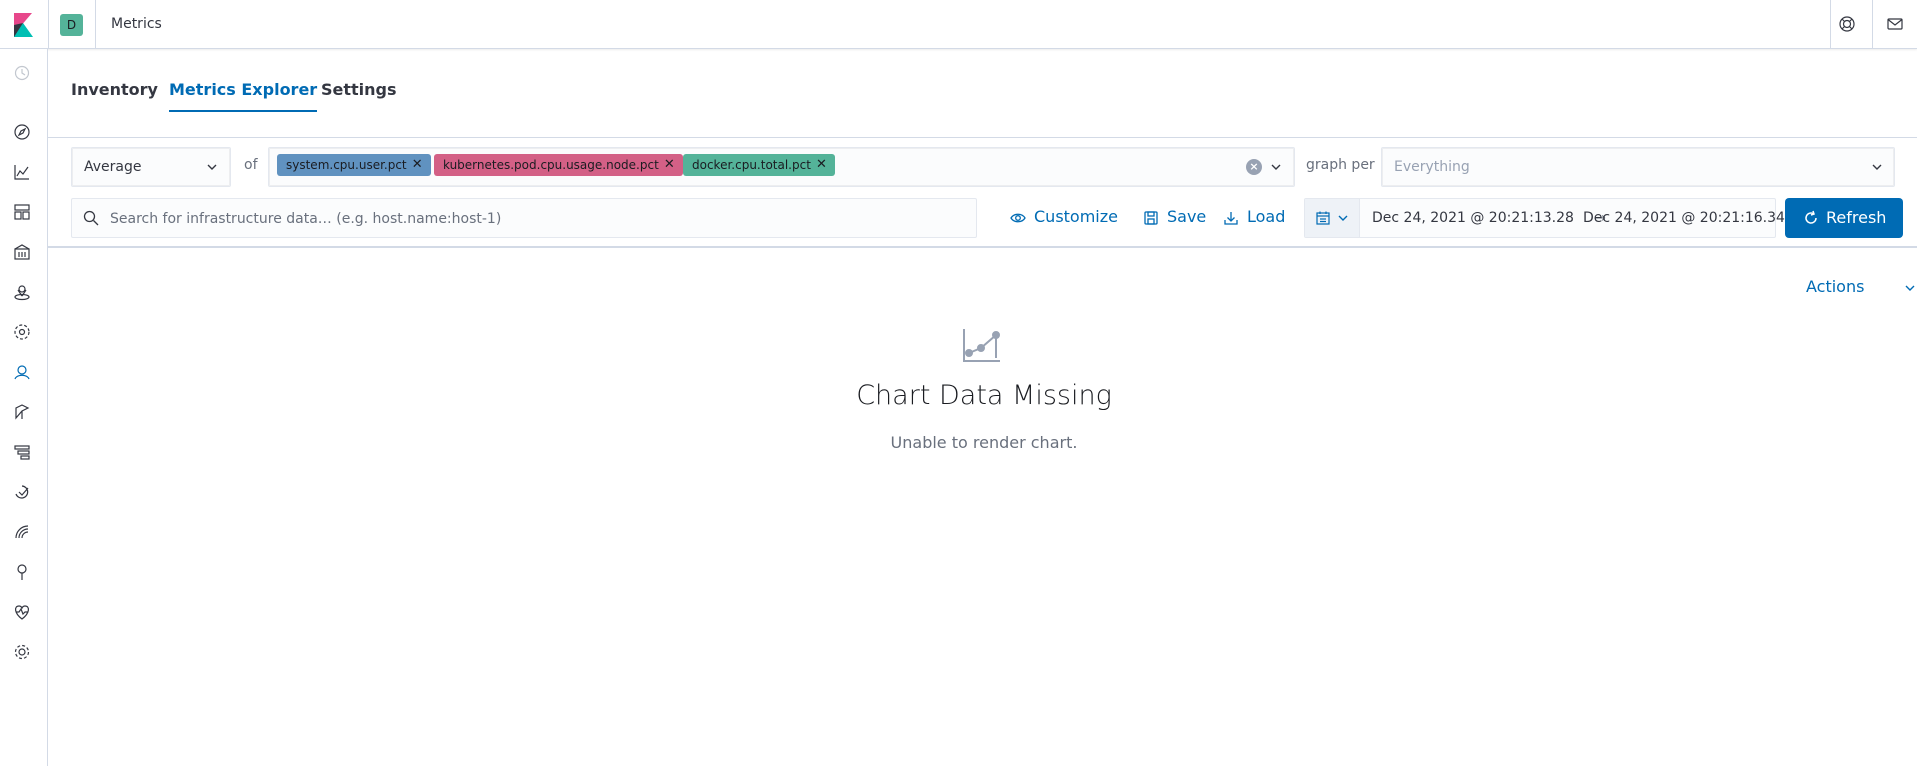 The width and height of the screenshot is (1917, 766). I want to click on of-label: of, so click(251, 165).